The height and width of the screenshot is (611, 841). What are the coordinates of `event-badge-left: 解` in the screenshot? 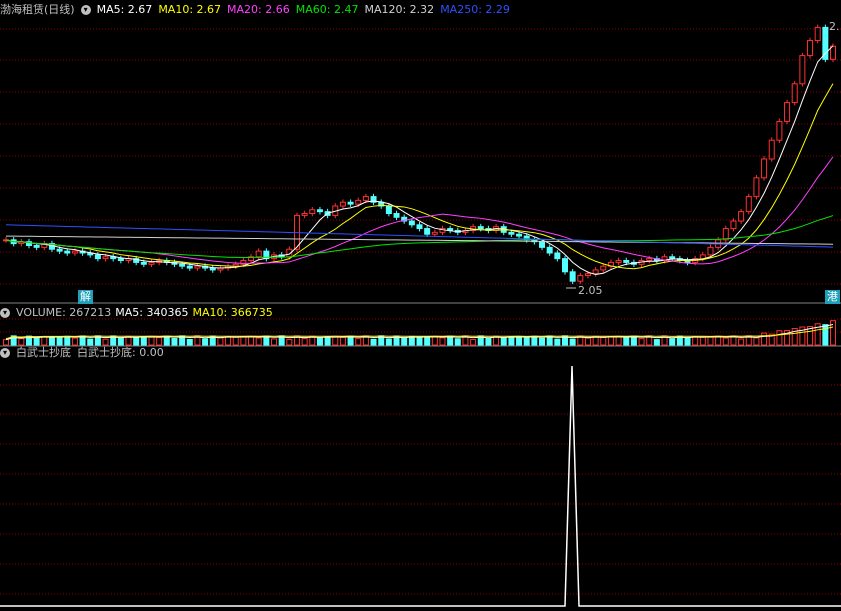 It's located at (85, 297).